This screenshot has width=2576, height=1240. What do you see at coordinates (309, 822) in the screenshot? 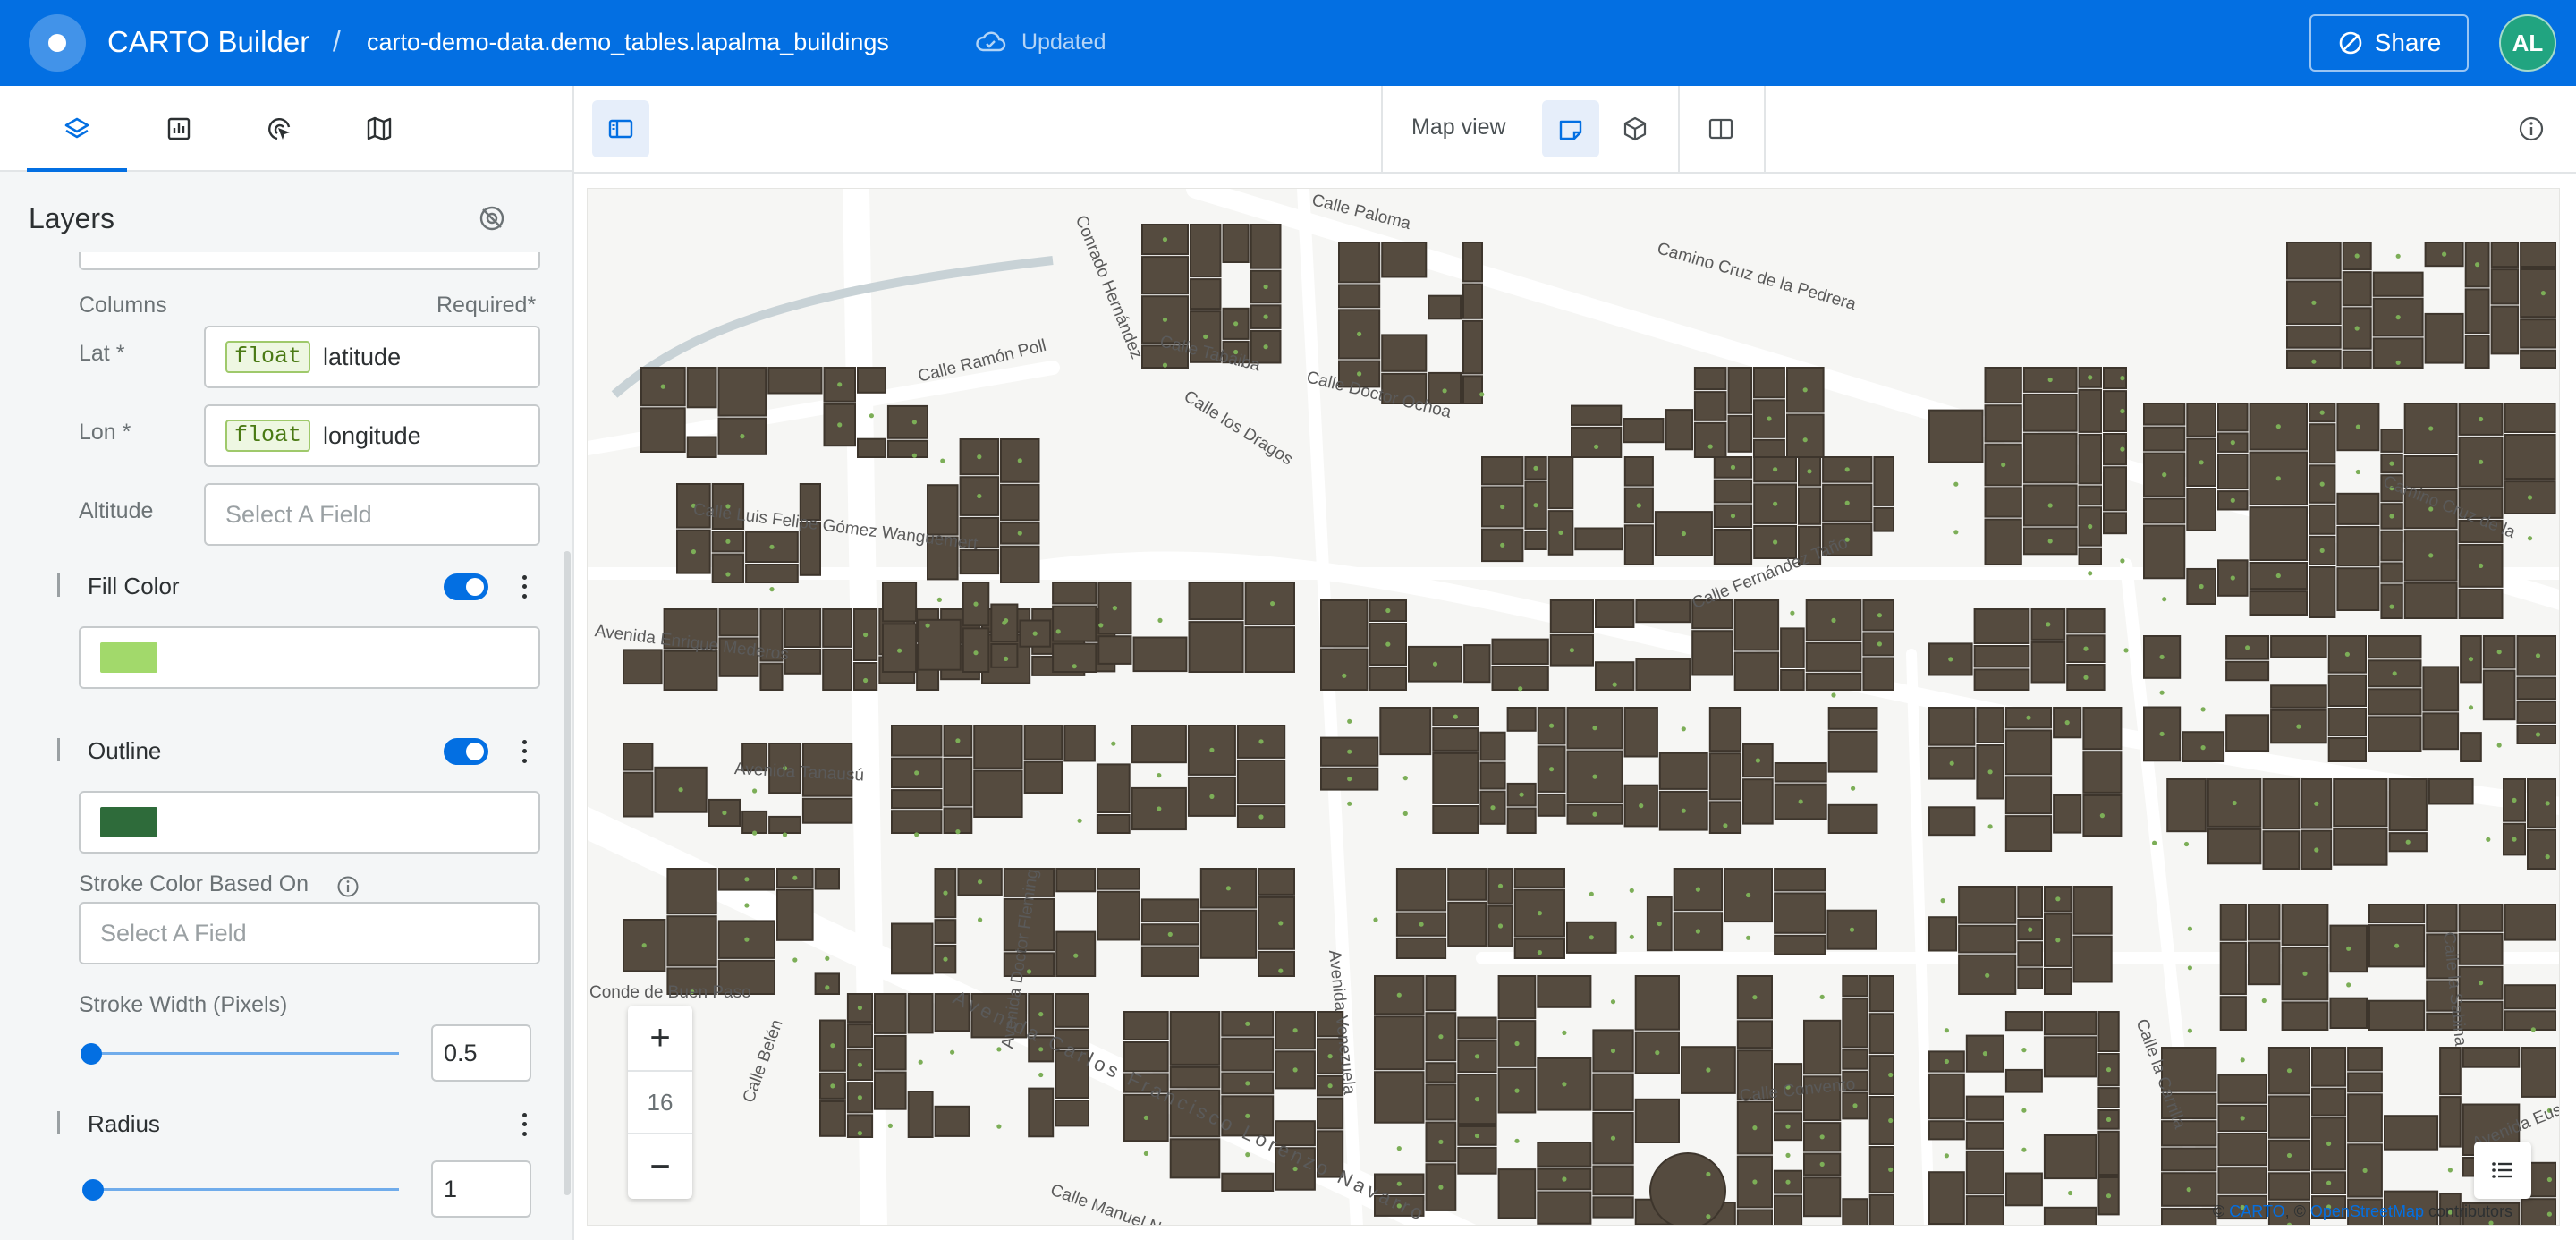
I see `outline-color-picker` at bounding box center [309, 822].